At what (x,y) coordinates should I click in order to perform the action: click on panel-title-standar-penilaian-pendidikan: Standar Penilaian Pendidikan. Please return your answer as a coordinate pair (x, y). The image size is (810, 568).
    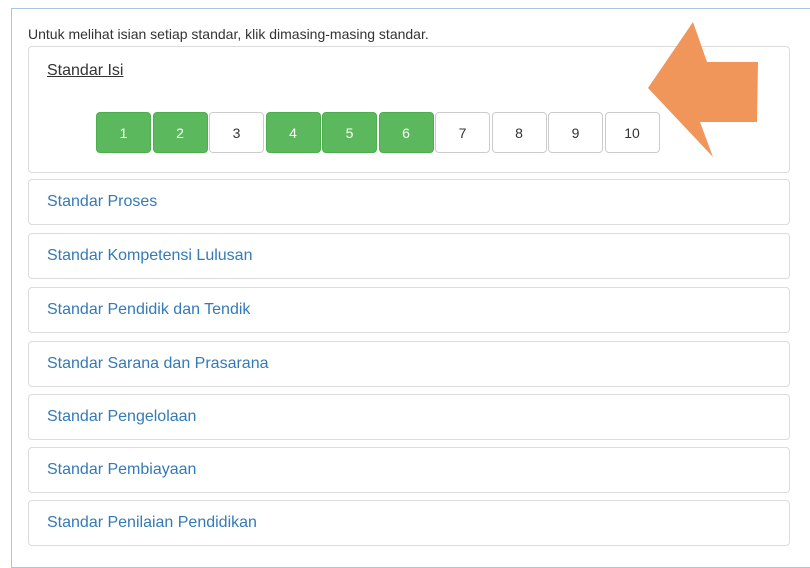
    Looking at the image, I should click on (152, 523).